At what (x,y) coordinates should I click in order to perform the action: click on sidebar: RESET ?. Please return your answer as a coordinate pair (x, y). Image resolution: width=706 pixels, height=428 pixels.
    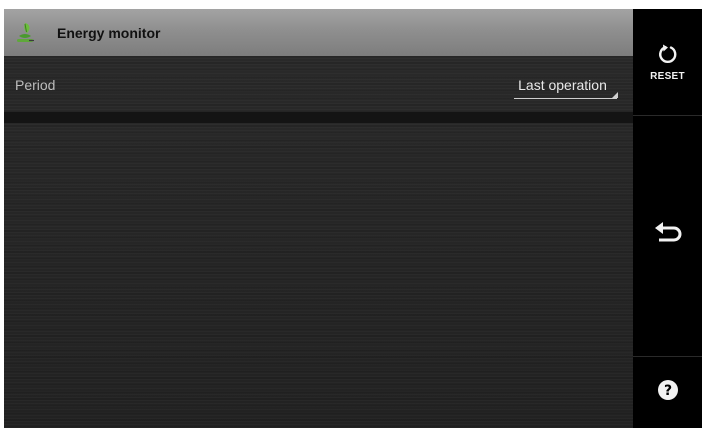
    Looking at the image, I should click on (667, 218).